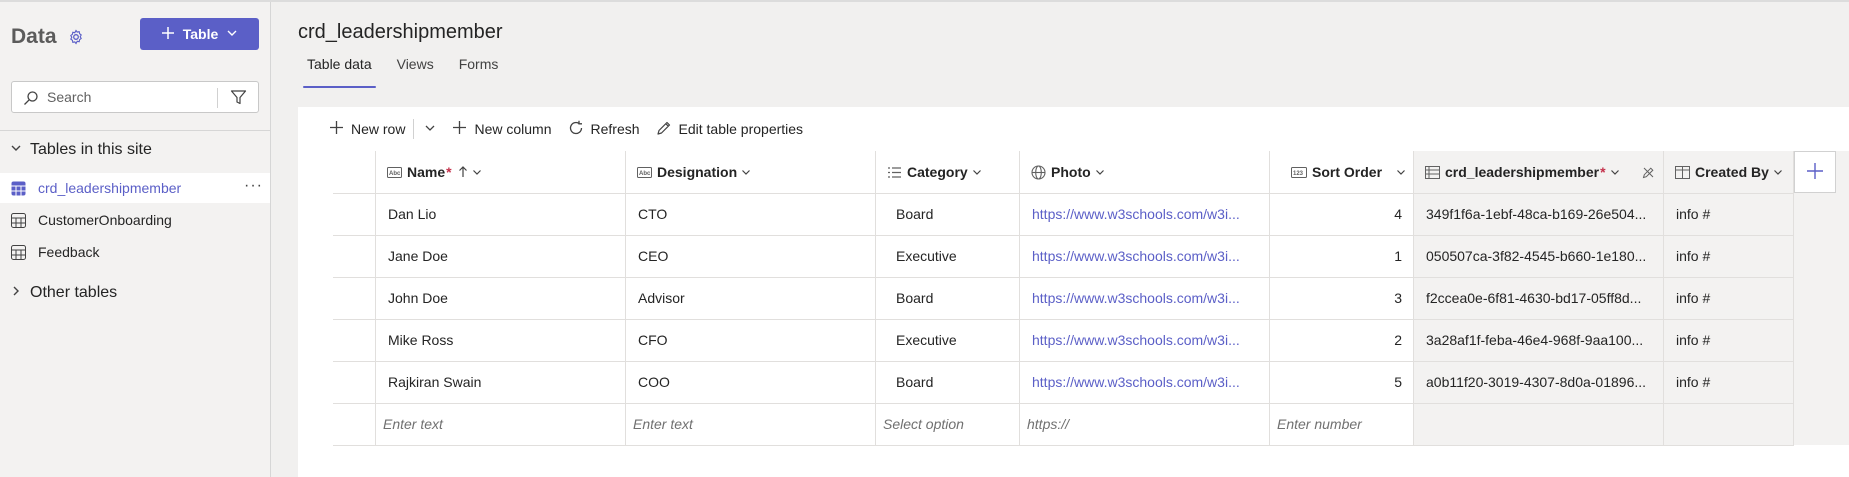 The height and width of the screenshot is (477, 1849). What do you see at coordinates (504, 172) in the screenshot?
I see `column-header-name: Abc Name *` at bounding box center [504, 172].